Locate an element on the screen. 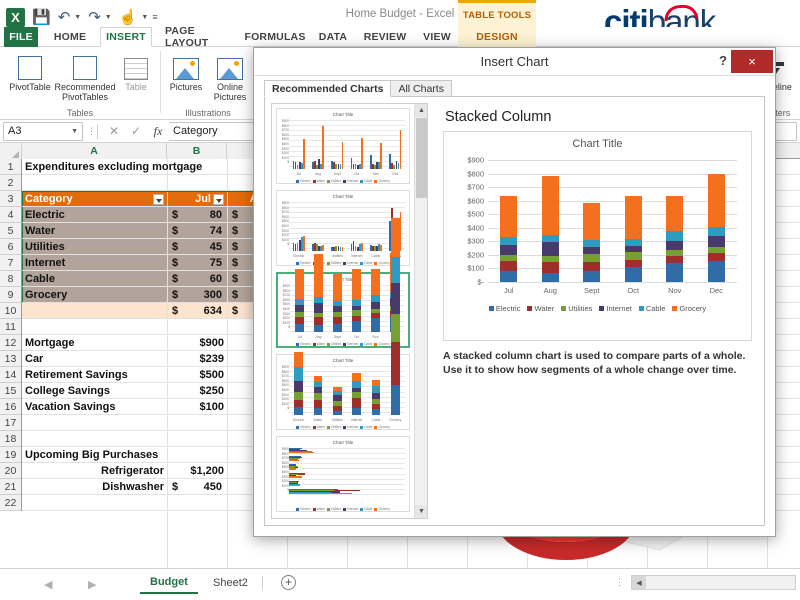 This screenshot has height=600, width=800. cell-A8: Cable is located at coordinates (94, 279).